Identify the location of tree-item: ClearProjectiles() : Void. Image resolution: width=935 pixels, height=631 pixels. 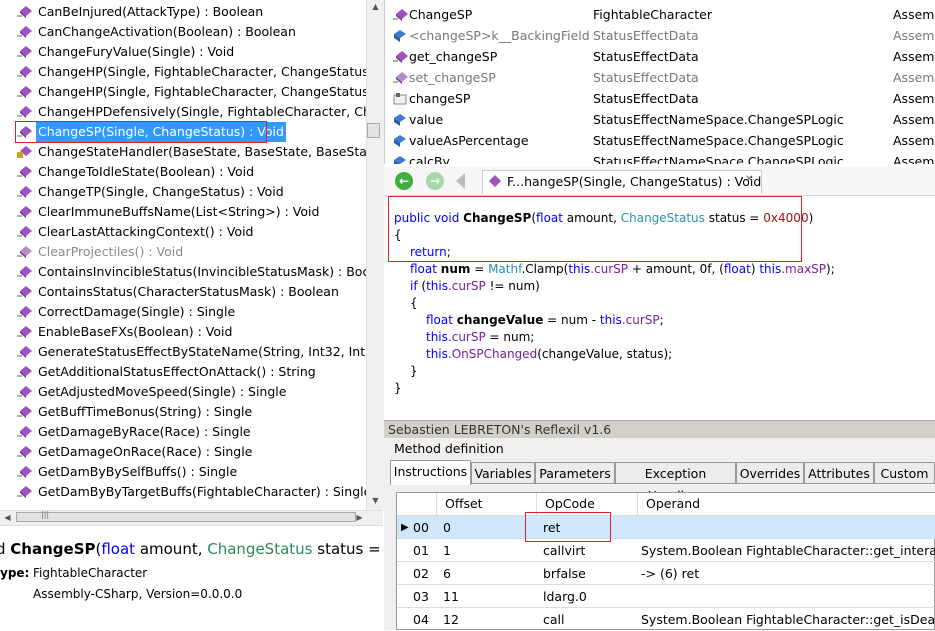
(183, 252).